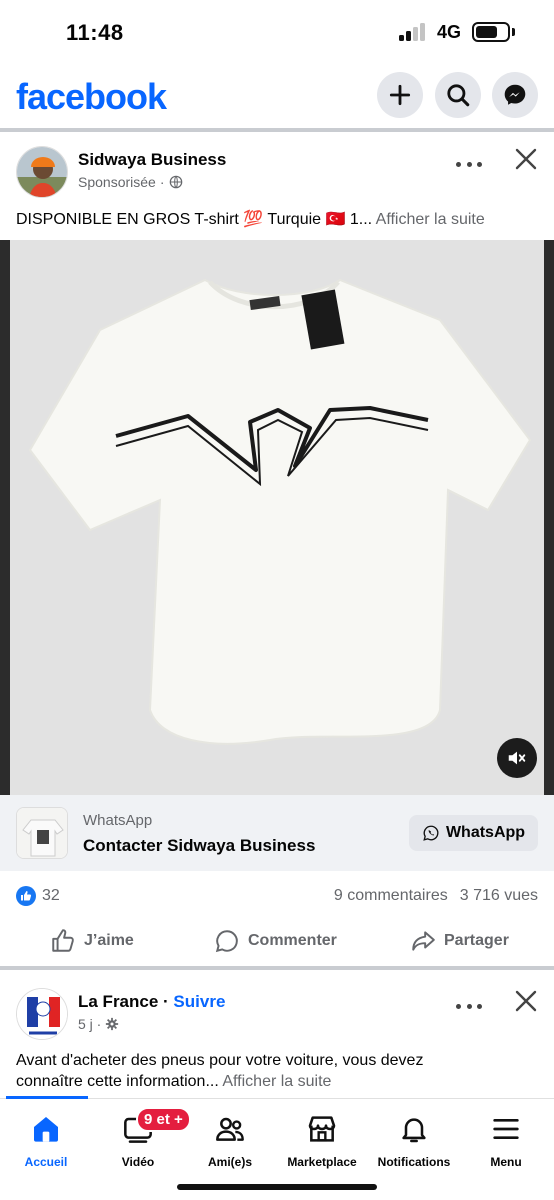 The height and width of the screenshot is (1200, 554). I want to click on nav-friends: Ami(e)s, so click(230, 1134).